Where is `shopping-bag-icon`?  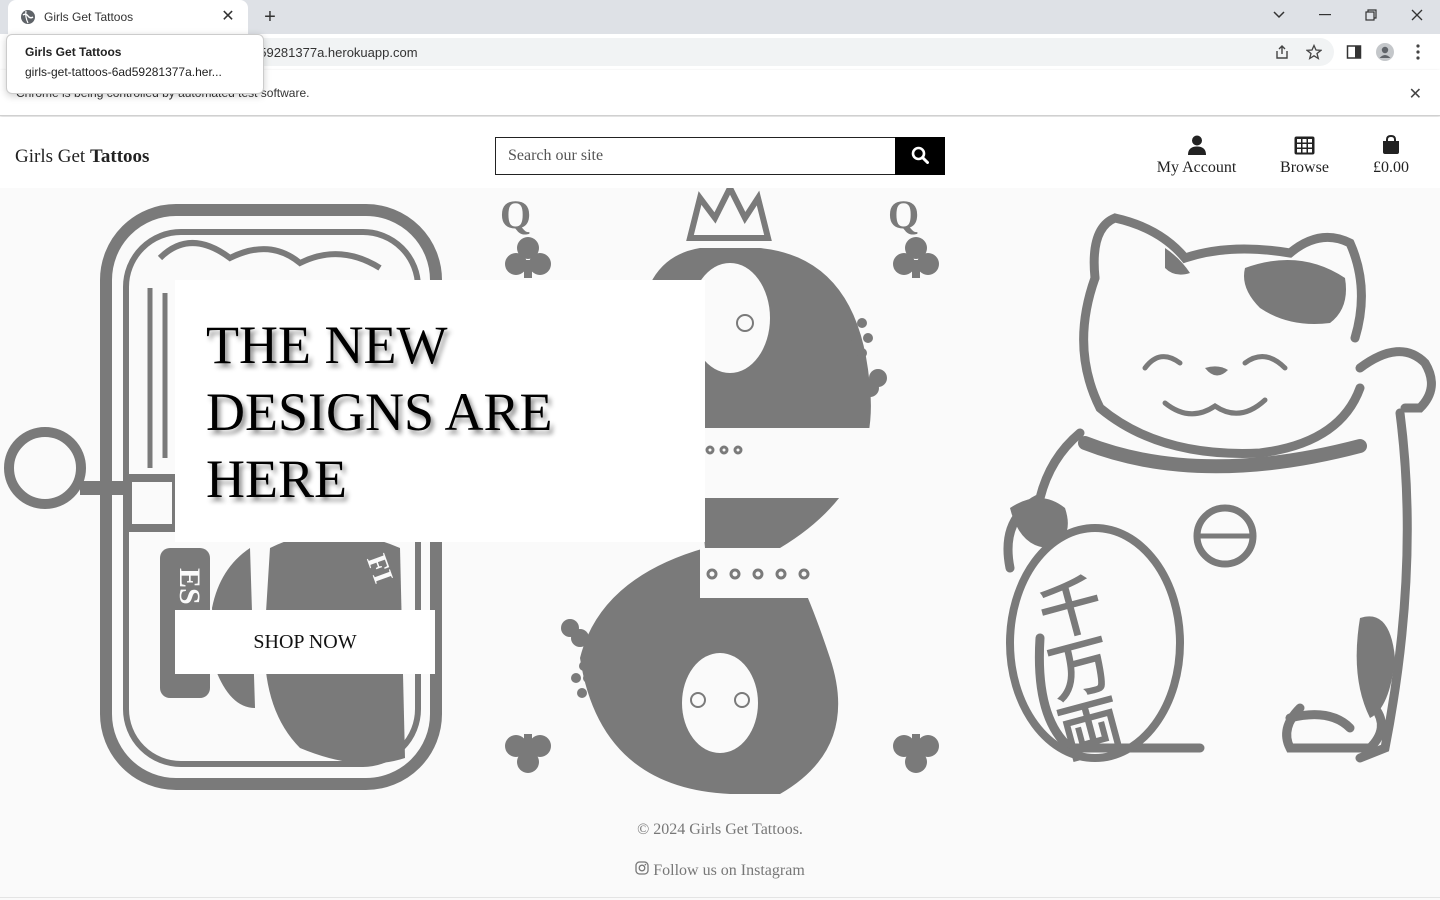 shopping-bag-icon is located at coordinates (1391, 144).